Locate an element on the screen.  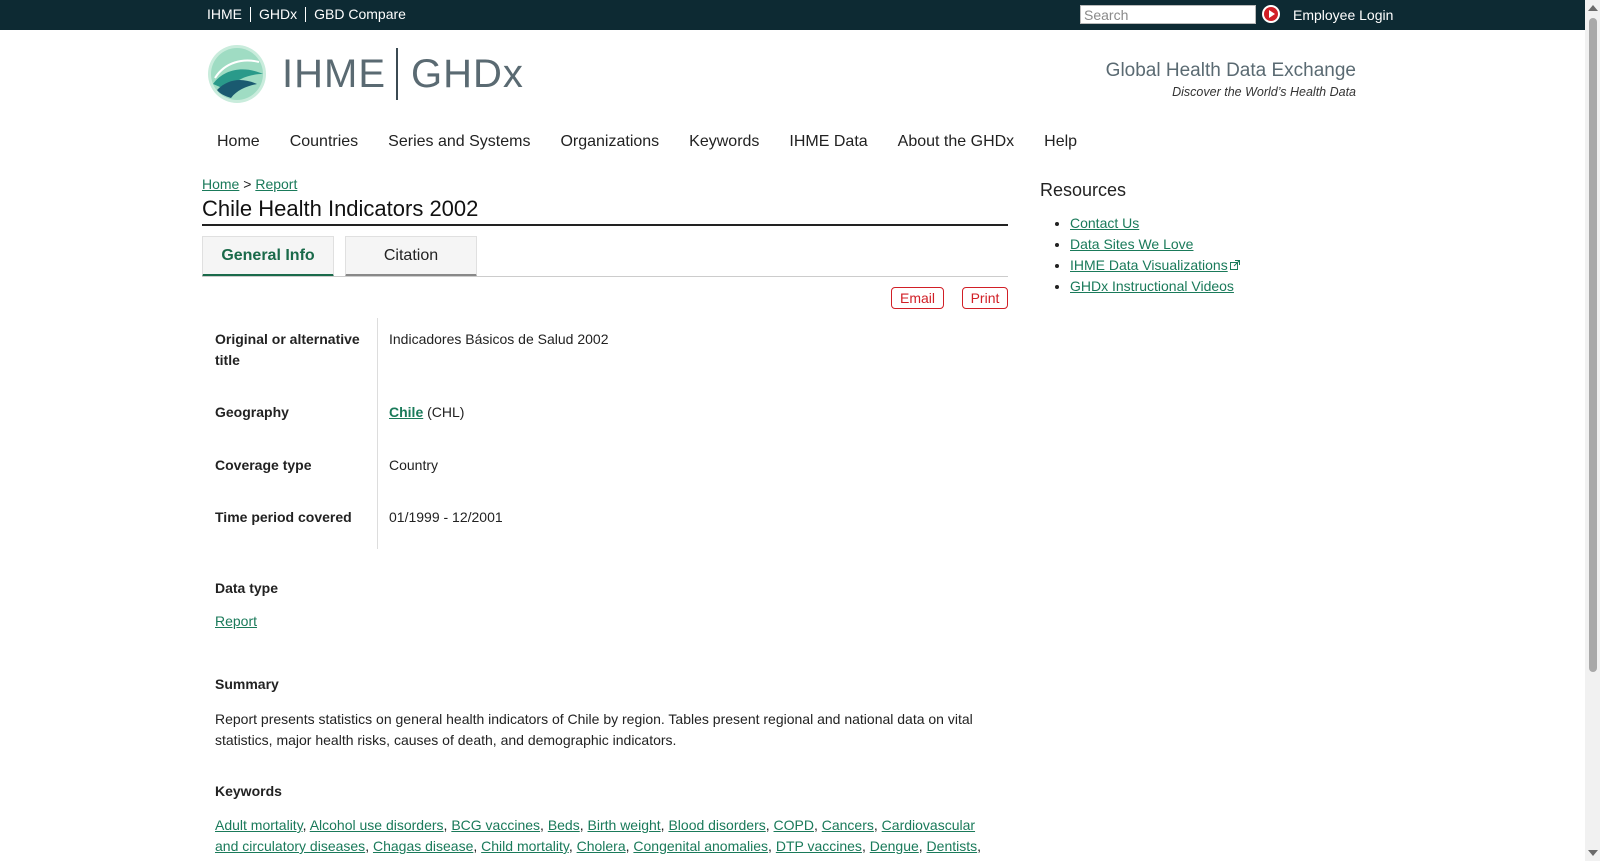
resource-item: IHME Data Visualizations is located at coordinates (1155, 265).